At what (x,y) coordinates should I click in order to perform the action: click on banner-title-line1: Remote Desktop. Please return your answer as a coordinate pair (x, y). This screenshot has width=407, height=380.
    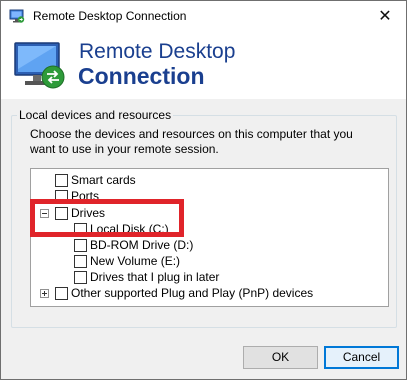
    Looking at the image, I should click on (157, 51).